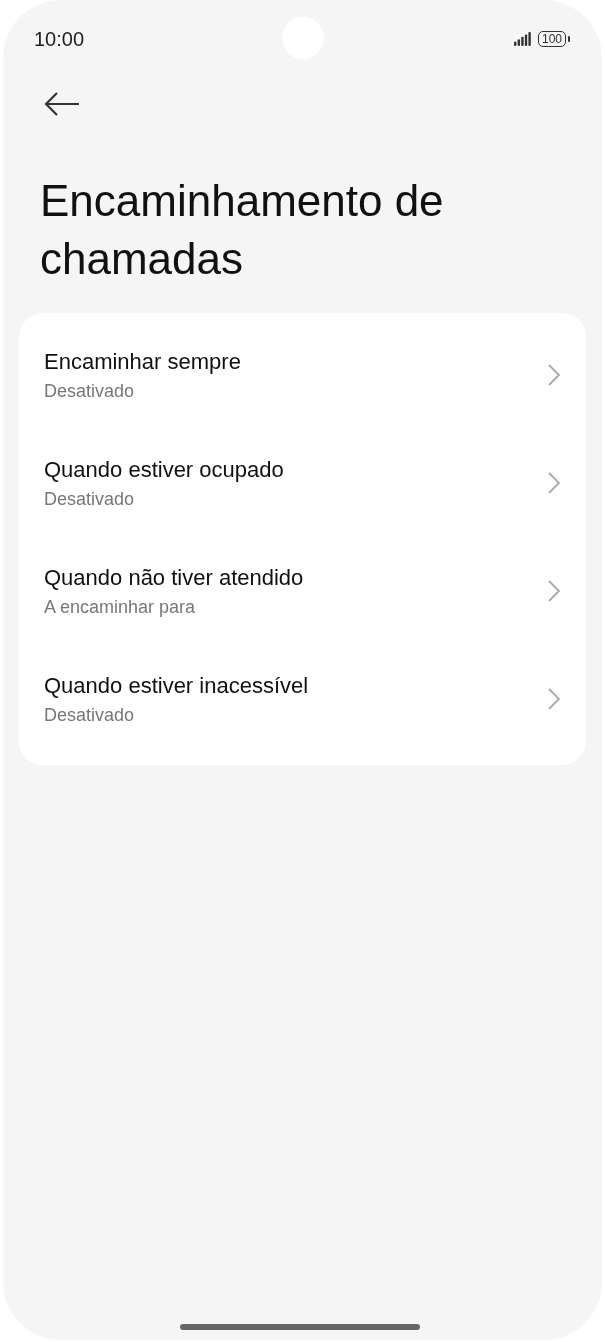  What do you see at coordinates (120, 607) in the screenshot?
I see `row-subtitle: A encaminhar para` at bounding box center [120, 607].